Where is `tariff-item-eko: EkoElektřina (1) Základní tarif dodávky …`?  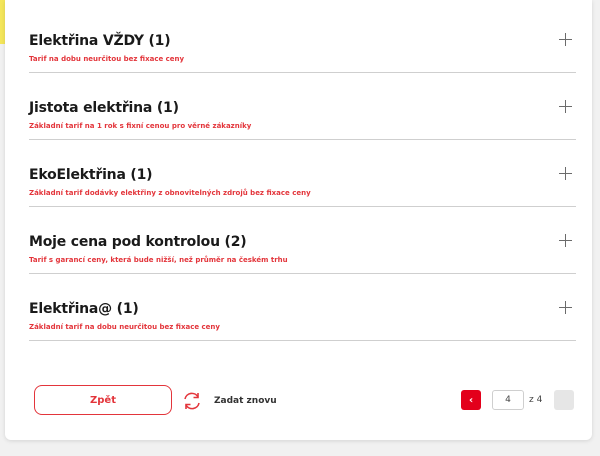
tariff-item-eko: EkoElektřina (1) Základní tarif dodávky … is located at coordinates (302, 173).